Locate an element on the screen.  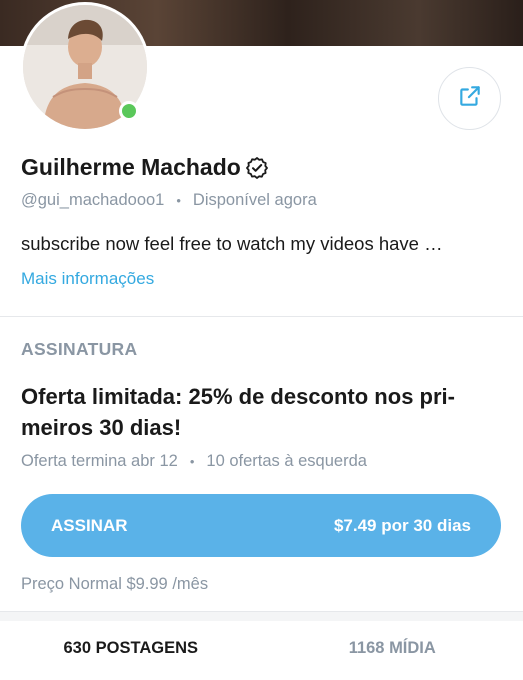
profile-tabs: 630 POSTAGENS 1168 MÍDIA is located at coordinates (261, 650).